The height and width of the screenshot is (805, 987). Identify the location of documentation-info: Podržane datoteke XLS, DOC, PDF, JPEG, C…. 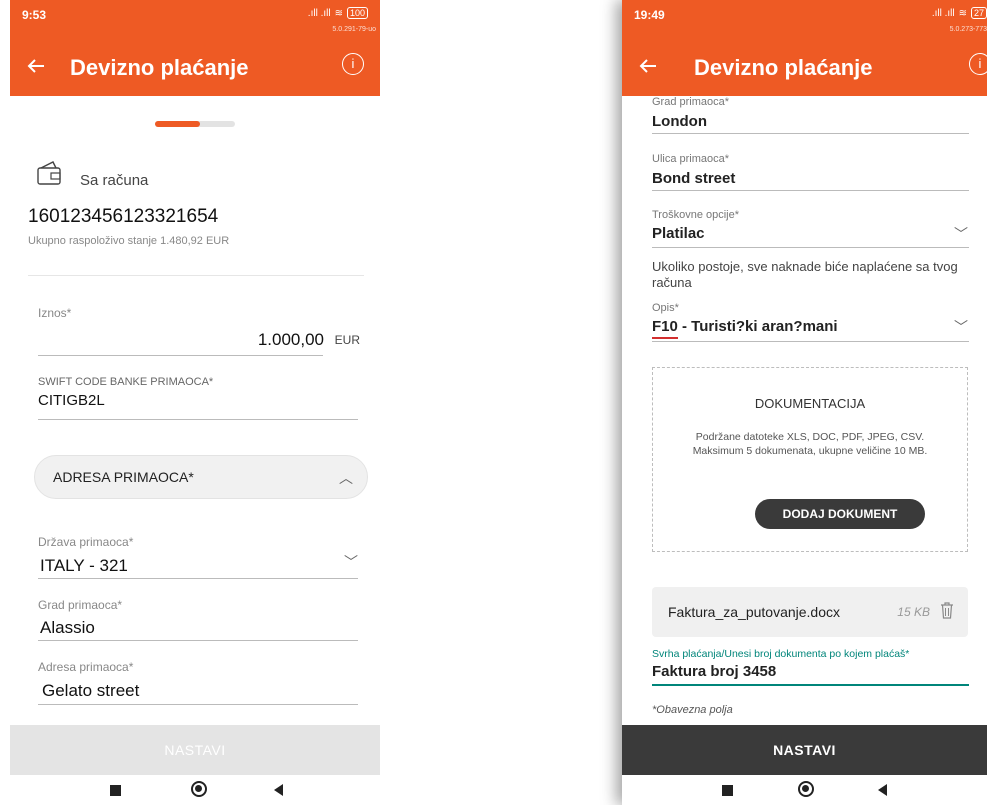
(810, 444).